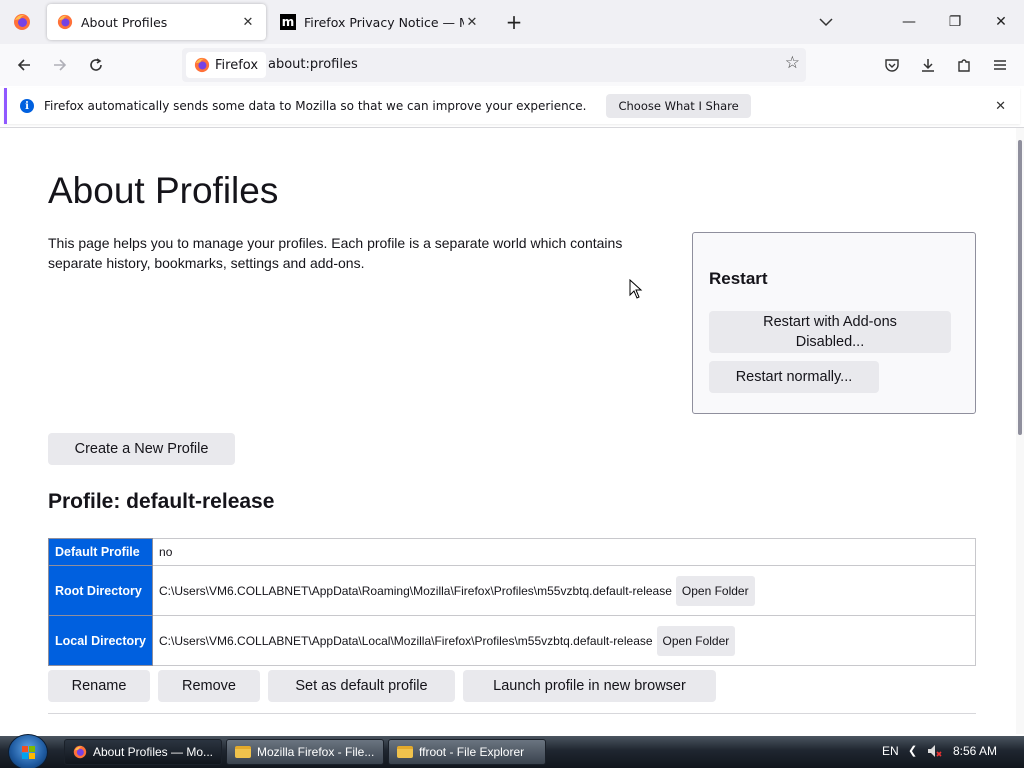  I want to click on rename-button: Rename, so click(99, 686).